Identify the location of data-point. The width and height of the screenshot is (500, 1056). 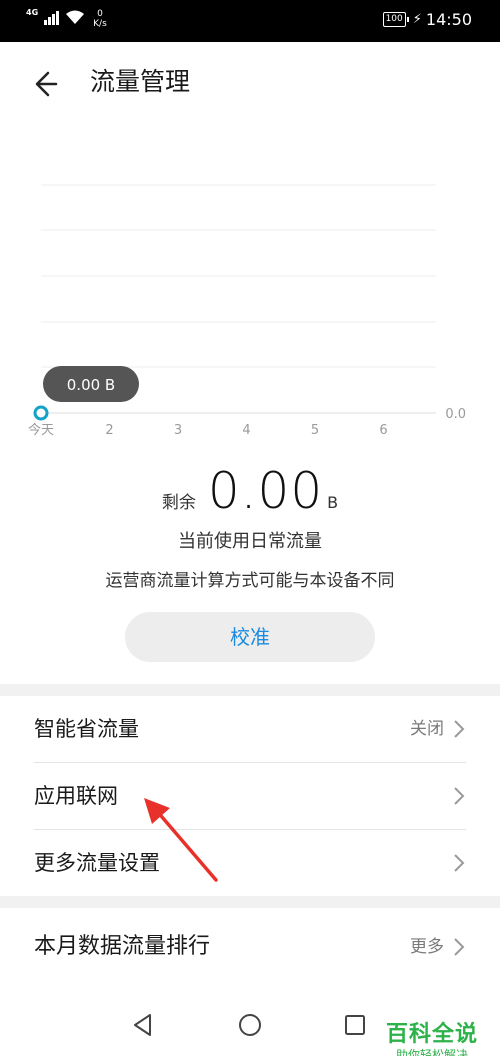
(41, 413).